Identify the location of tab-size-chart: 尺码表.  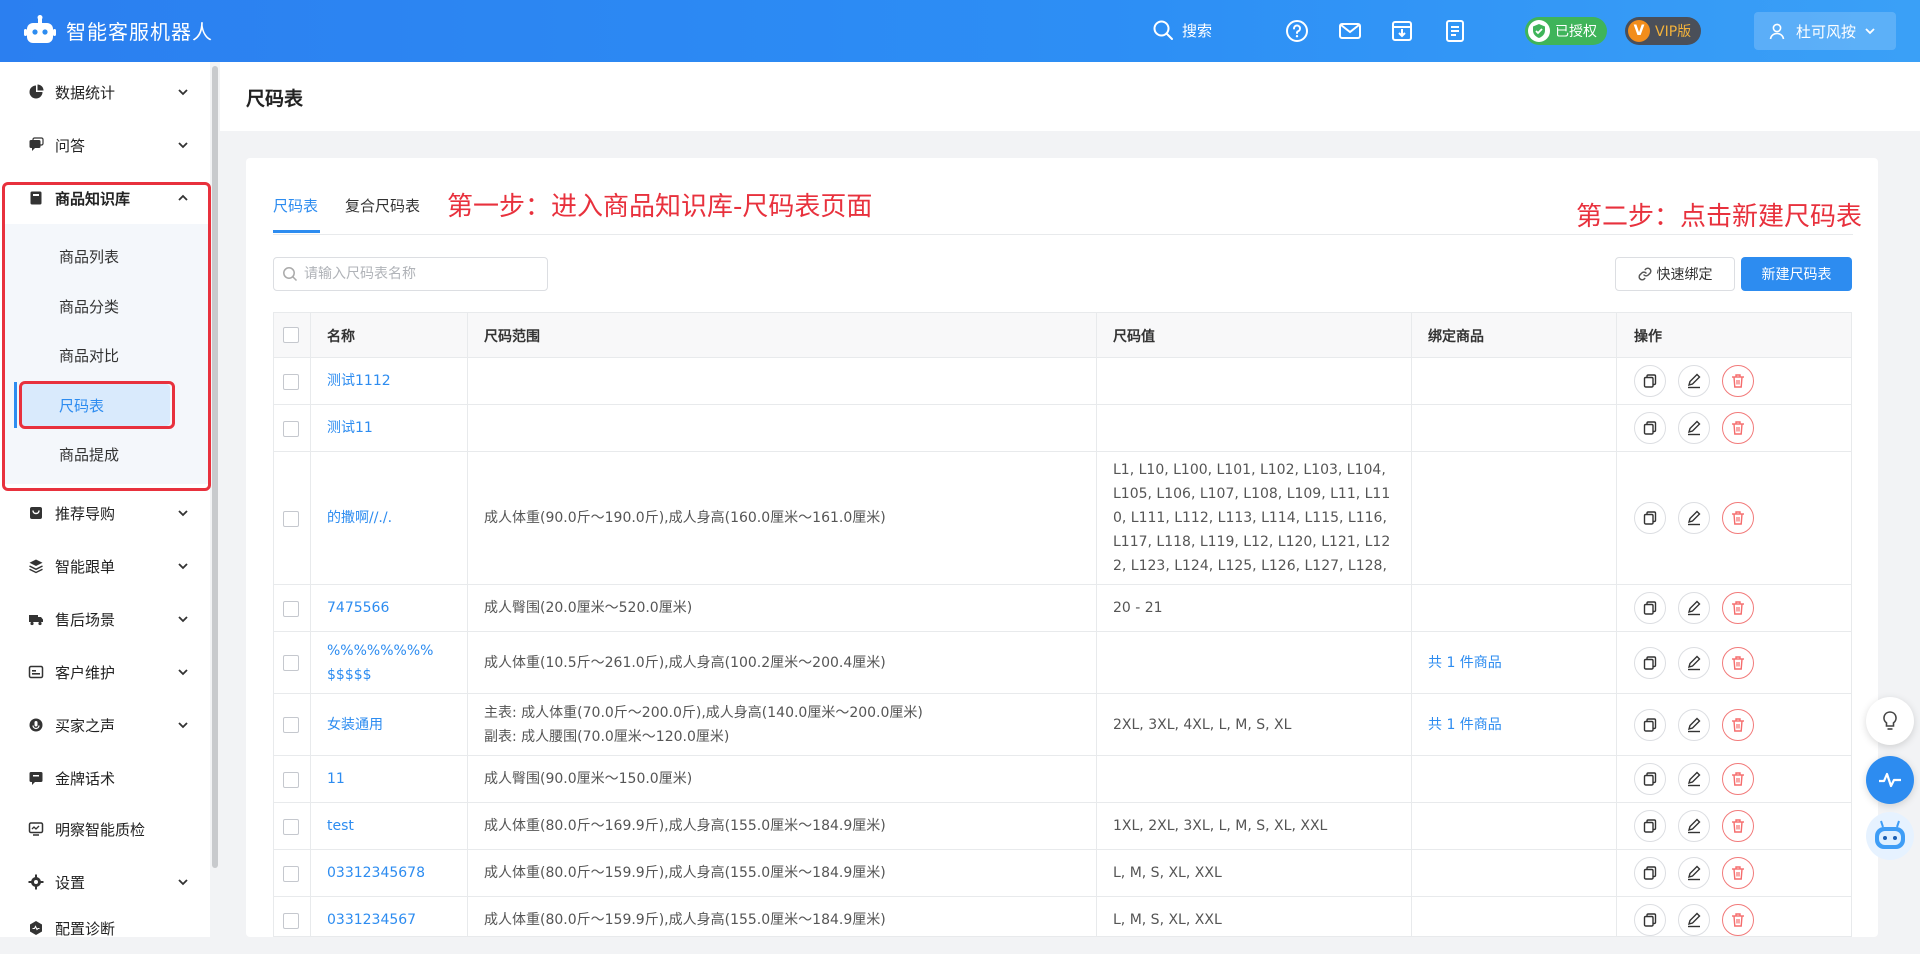
(295, 205).